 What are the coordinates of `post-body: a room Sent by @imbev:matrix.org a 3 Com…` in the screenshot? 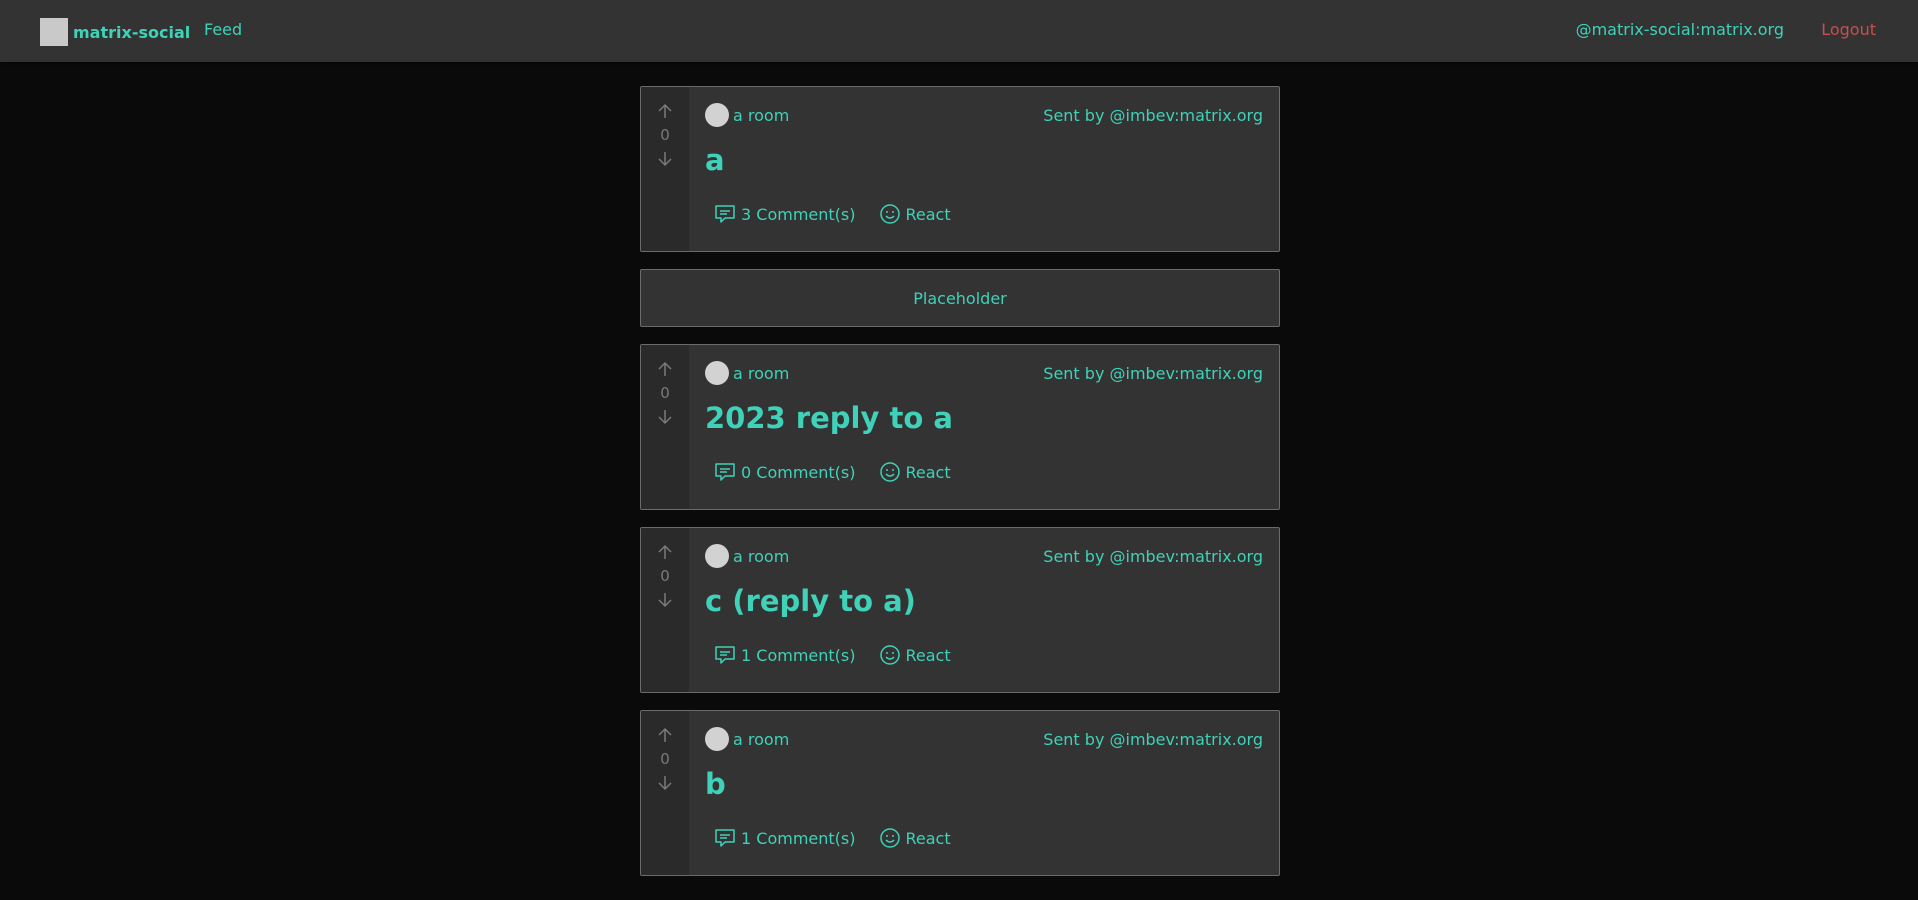 It's located at (984, 169).